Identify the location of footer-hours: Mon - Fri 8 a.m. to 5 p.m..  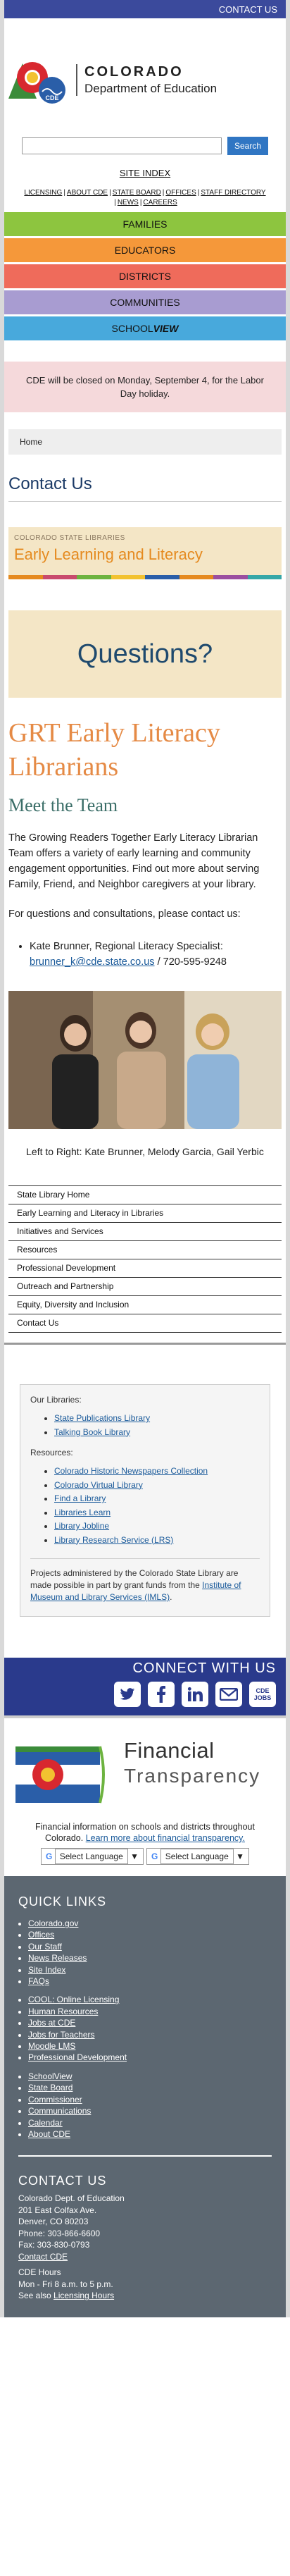
(65, 2284).